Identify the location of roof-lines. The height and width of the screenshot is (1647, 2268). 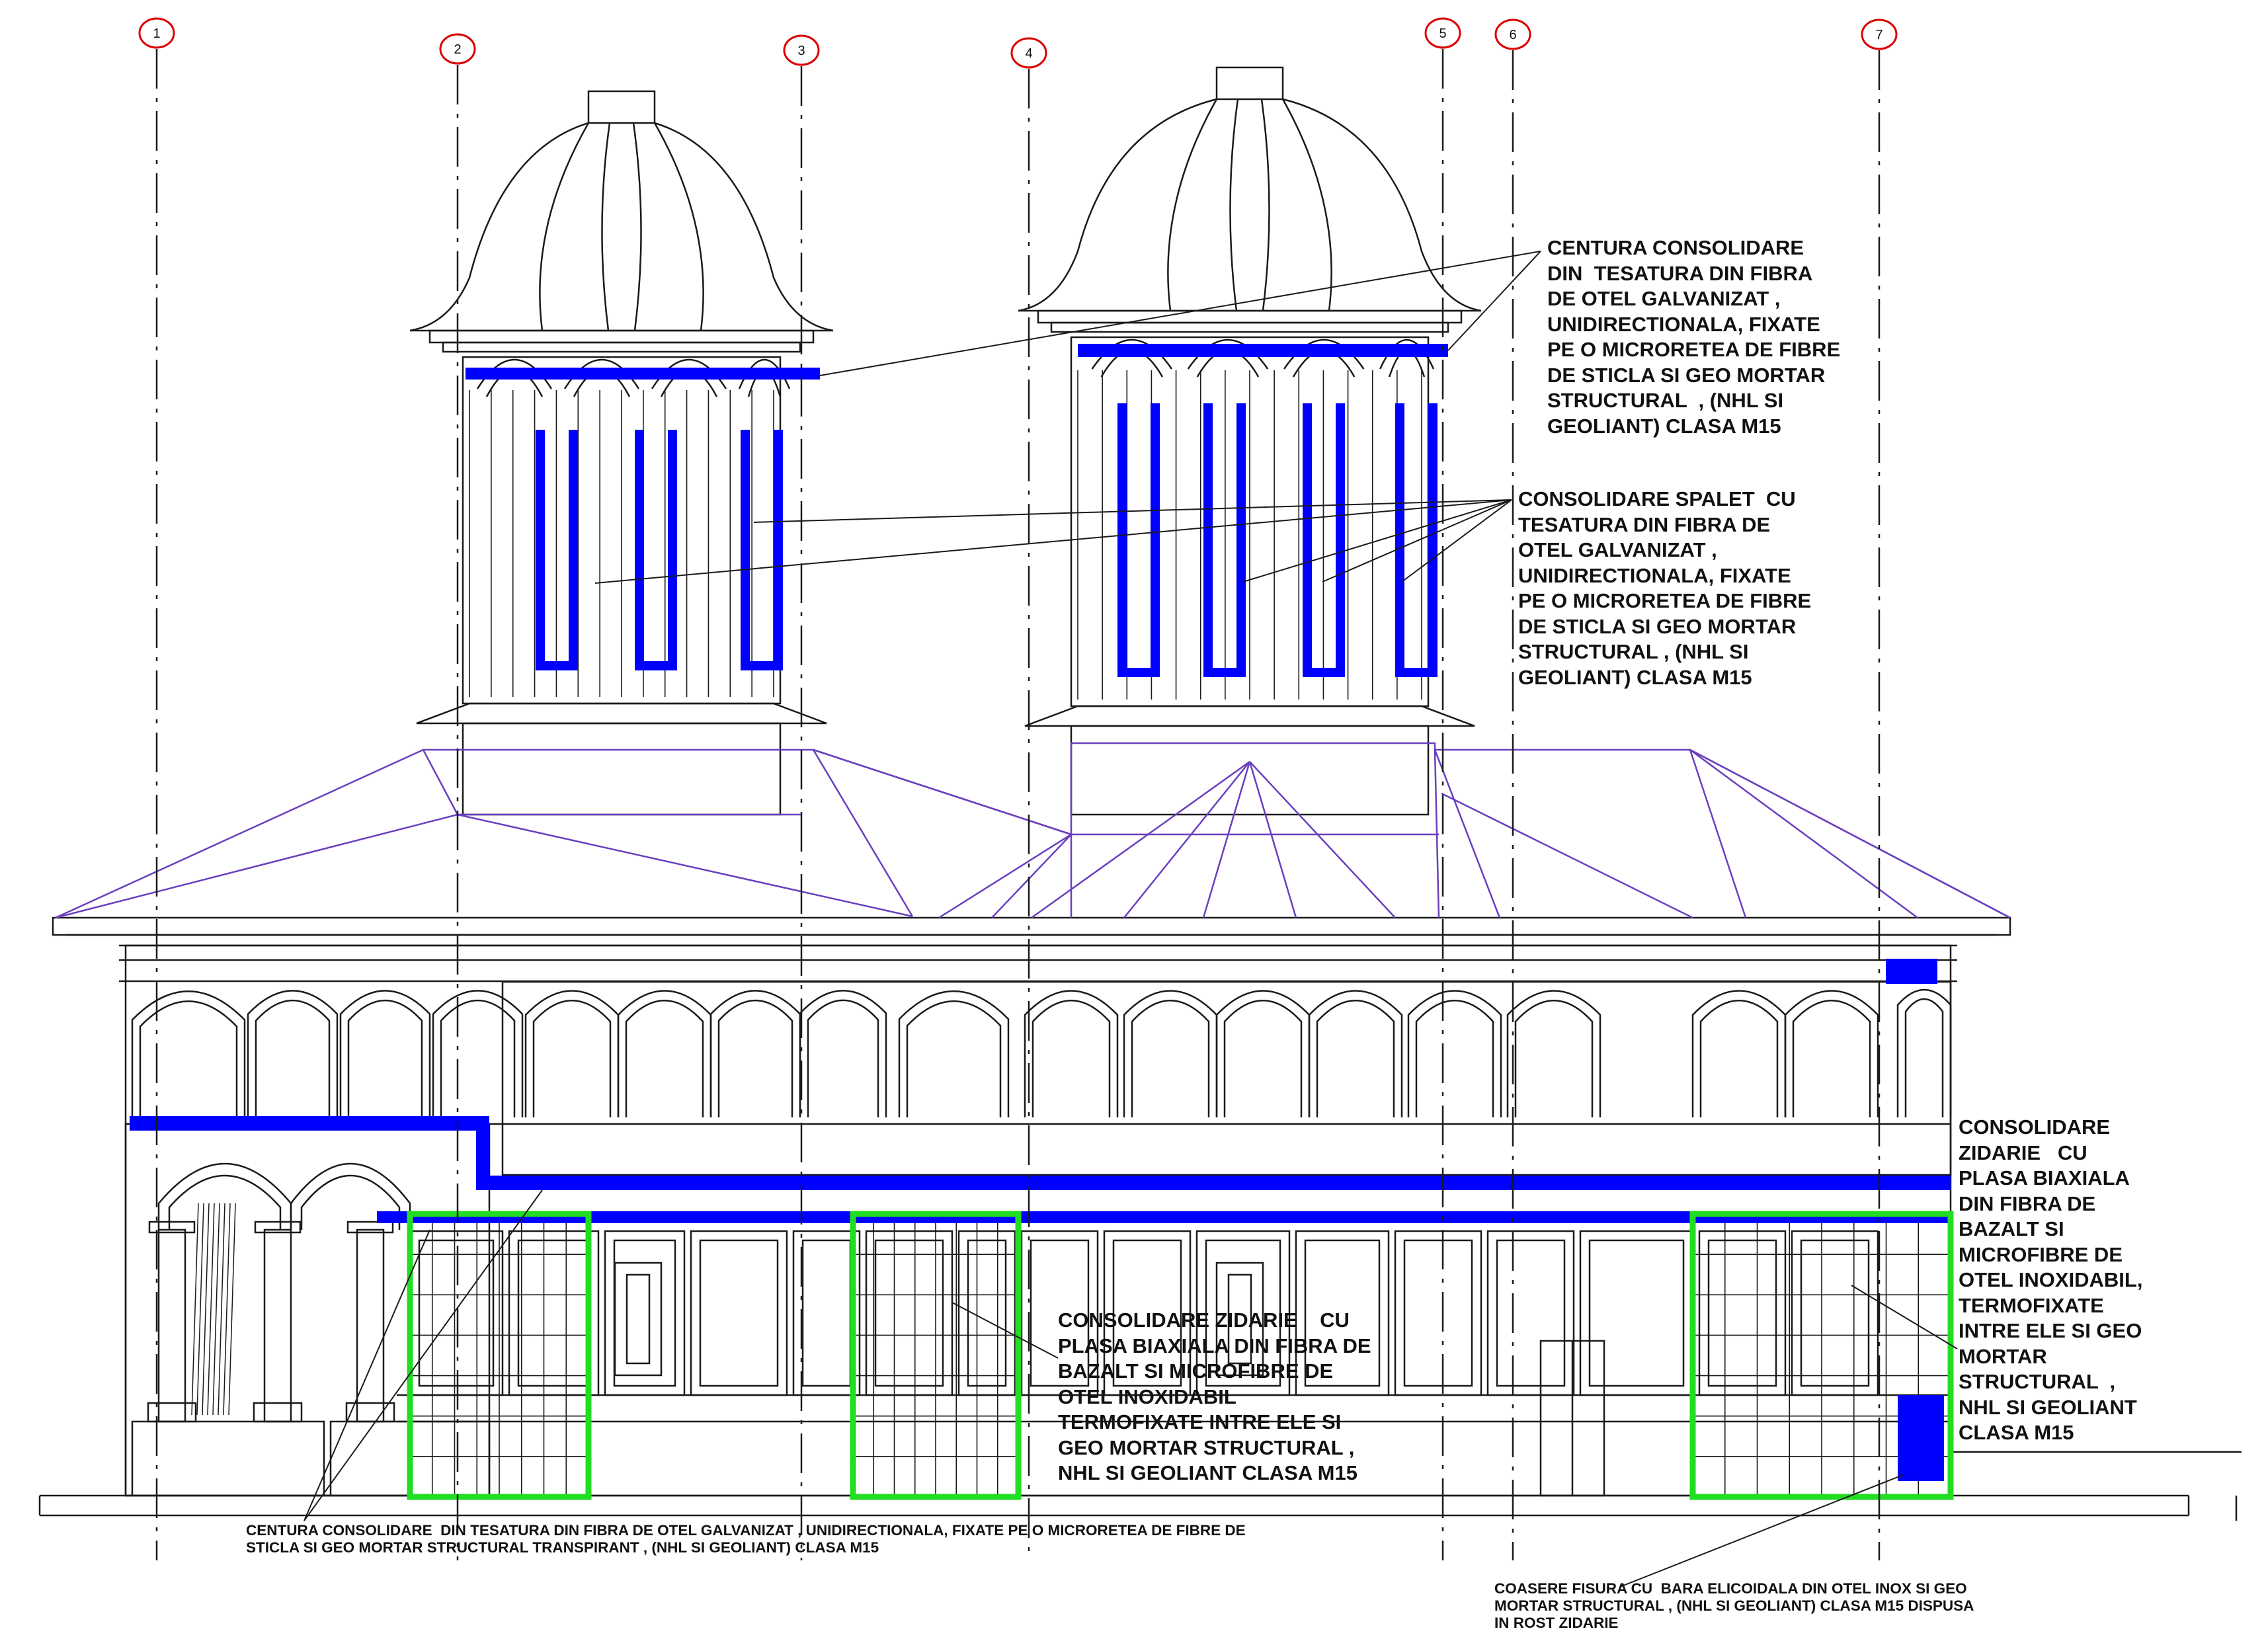
(1033, 830).